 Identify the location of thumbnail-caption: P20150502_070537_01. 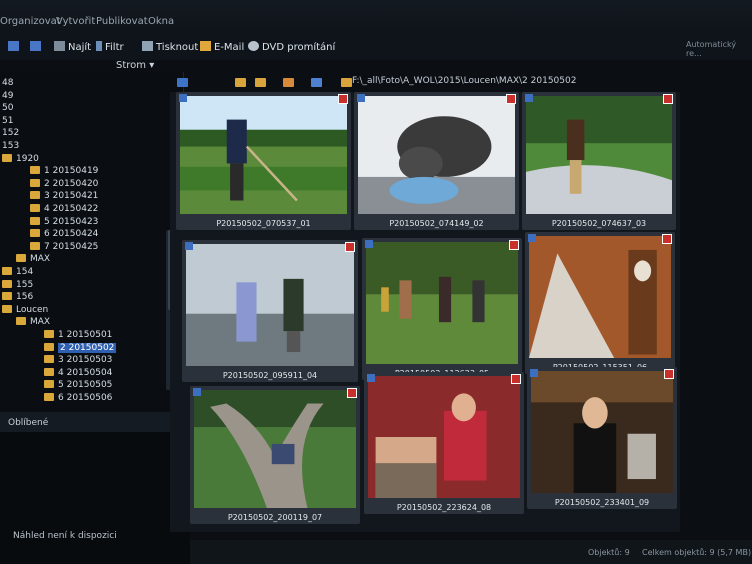
(263, 223).